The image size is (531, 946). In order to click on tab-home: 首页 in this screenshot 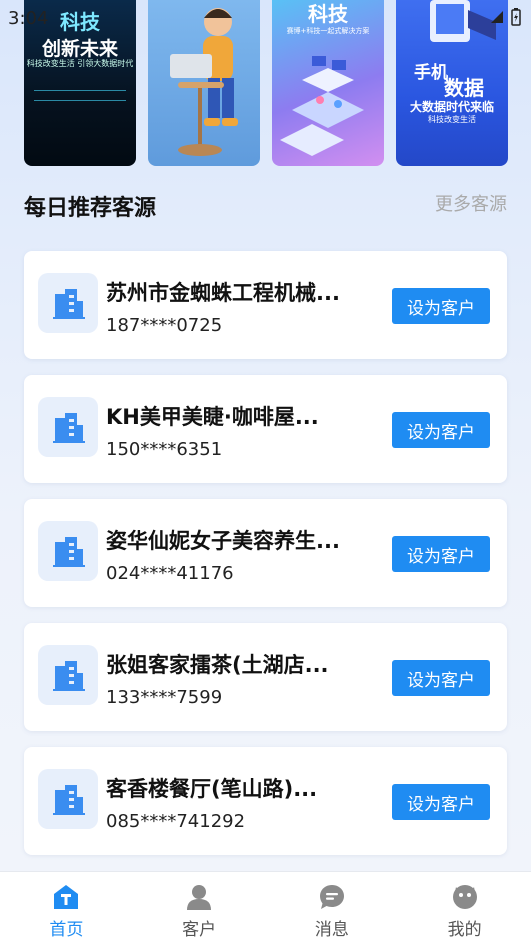, I will do `click(66, 909)`.